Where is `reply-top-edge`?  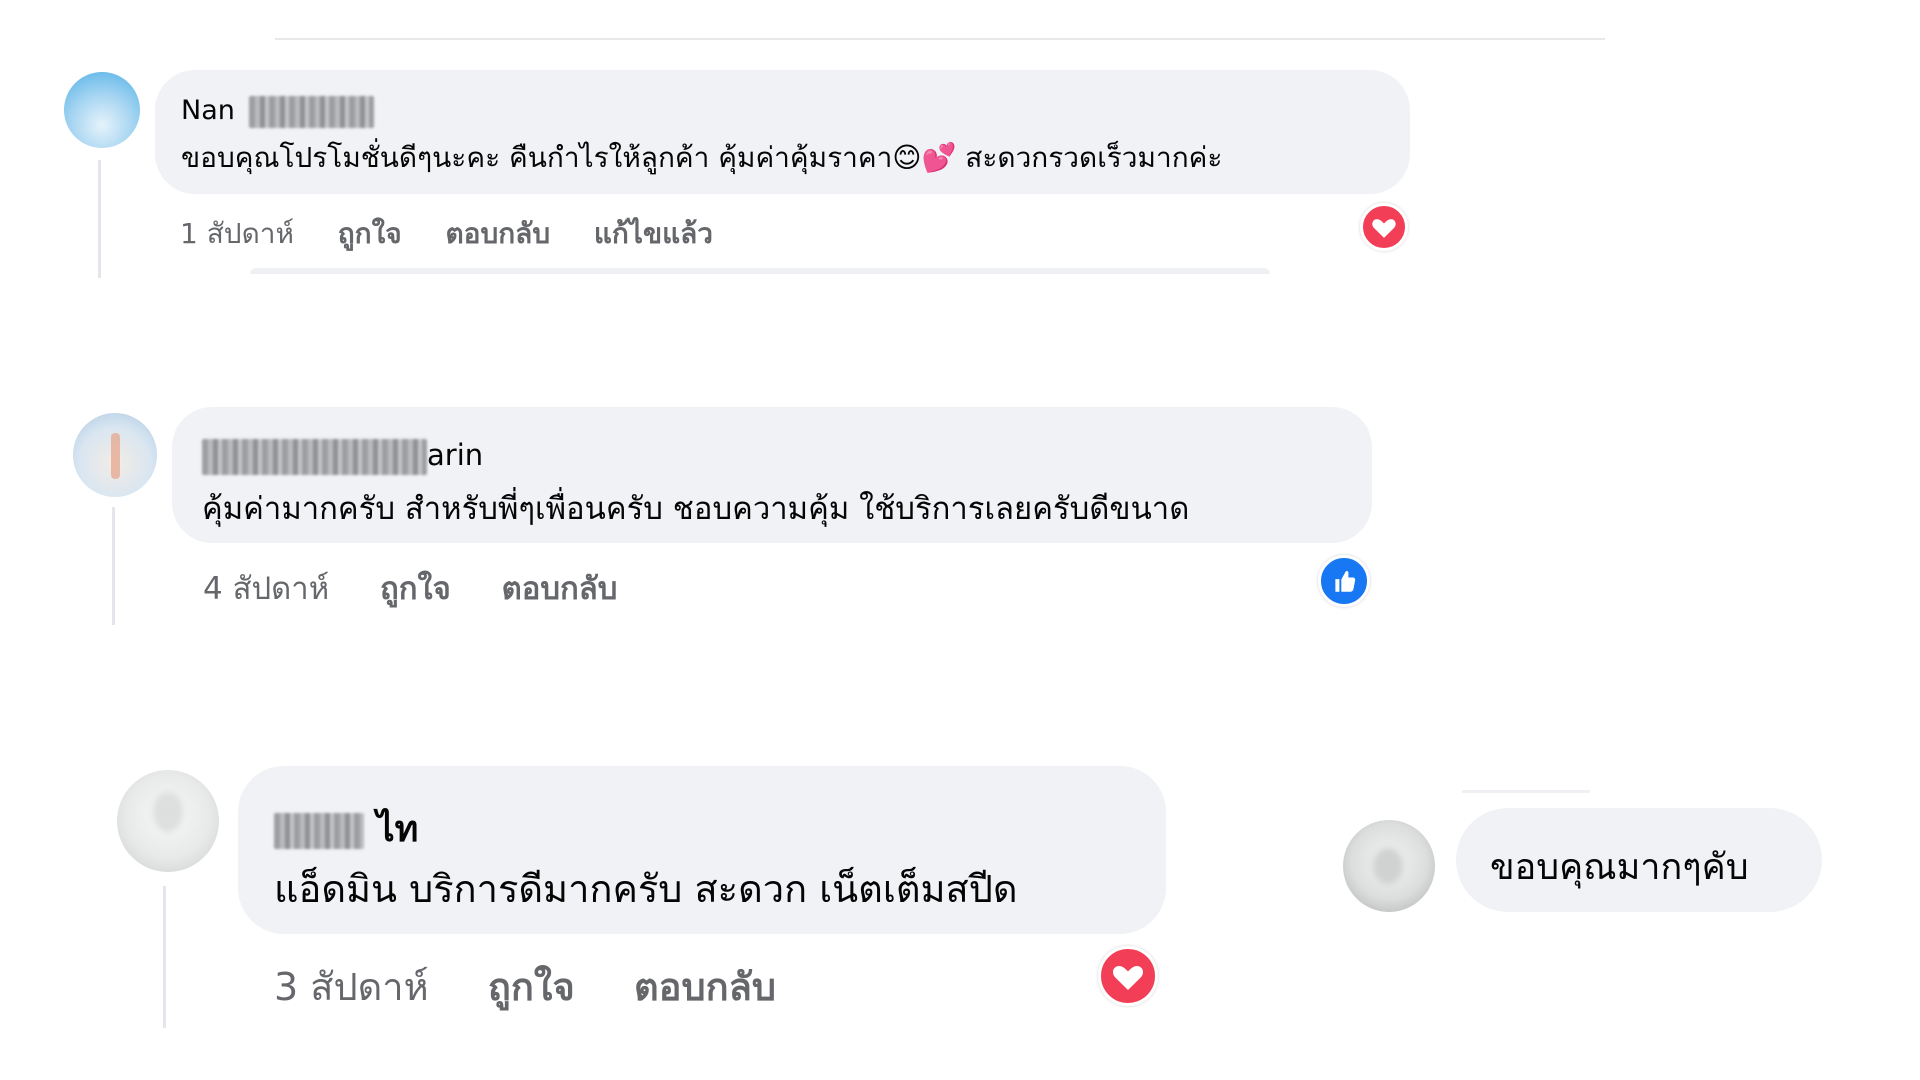 reply-top-edge is located at coordinates (1526, 791).